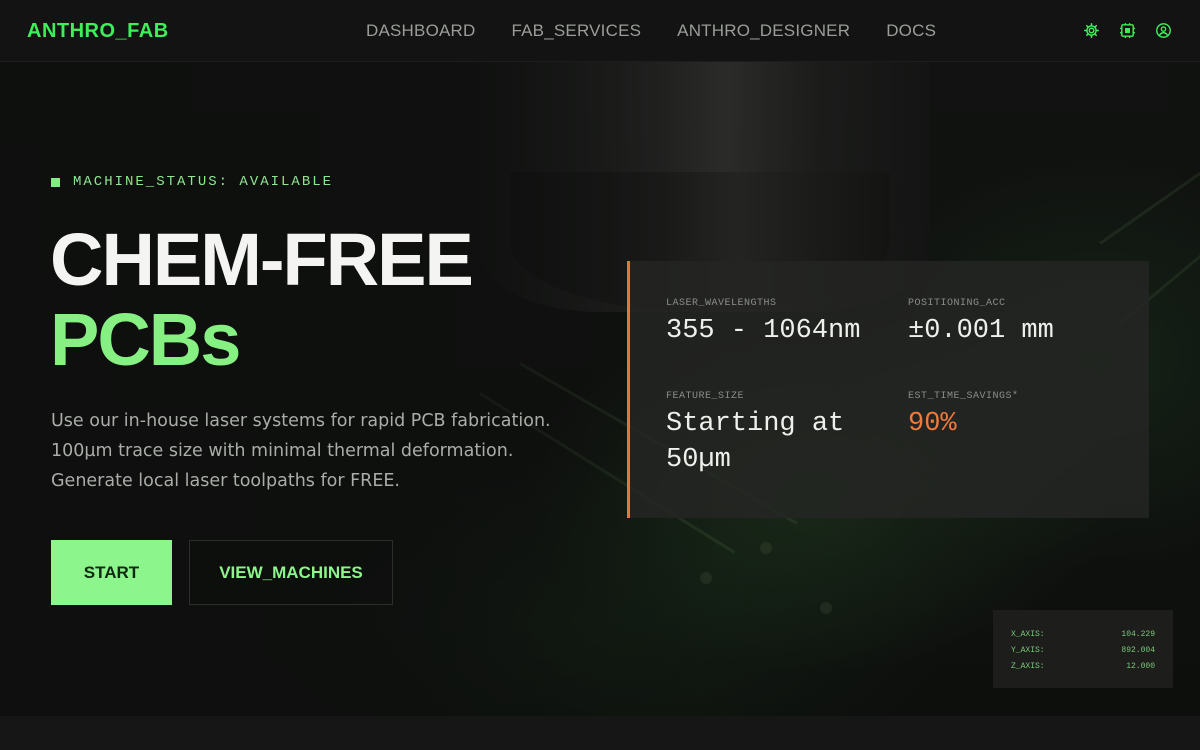 This screenshot has height=750, width=1200. I want to click on spec-laser-wavelengths: LASER_WAVELENGTHS 355 - 1064nm, so click(763, 323).